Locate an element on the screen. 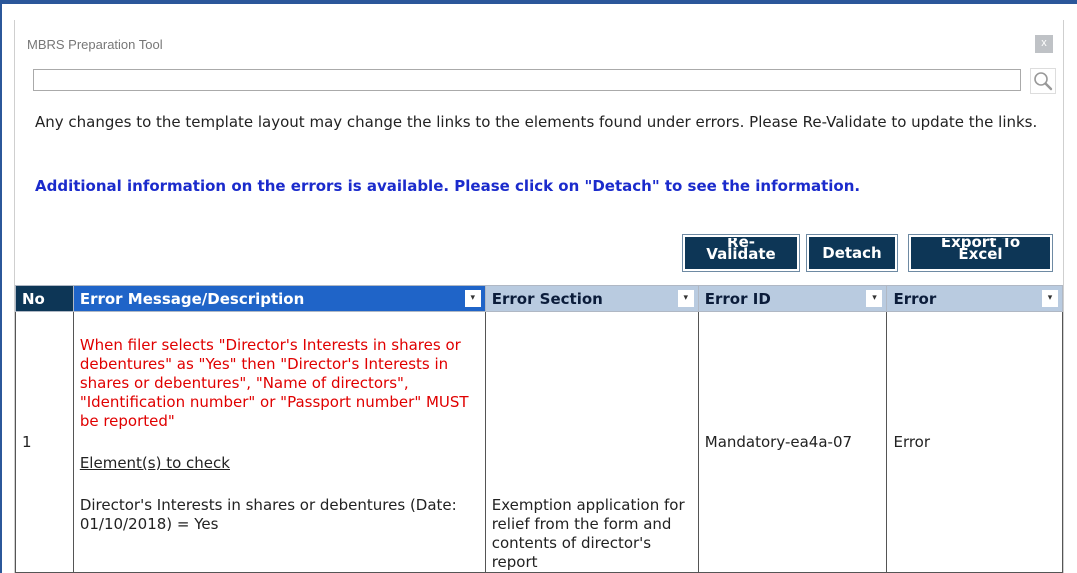 This screenshot has height=573, width=1077. export-label-line2: Excel is located at coordinates (980, 254).